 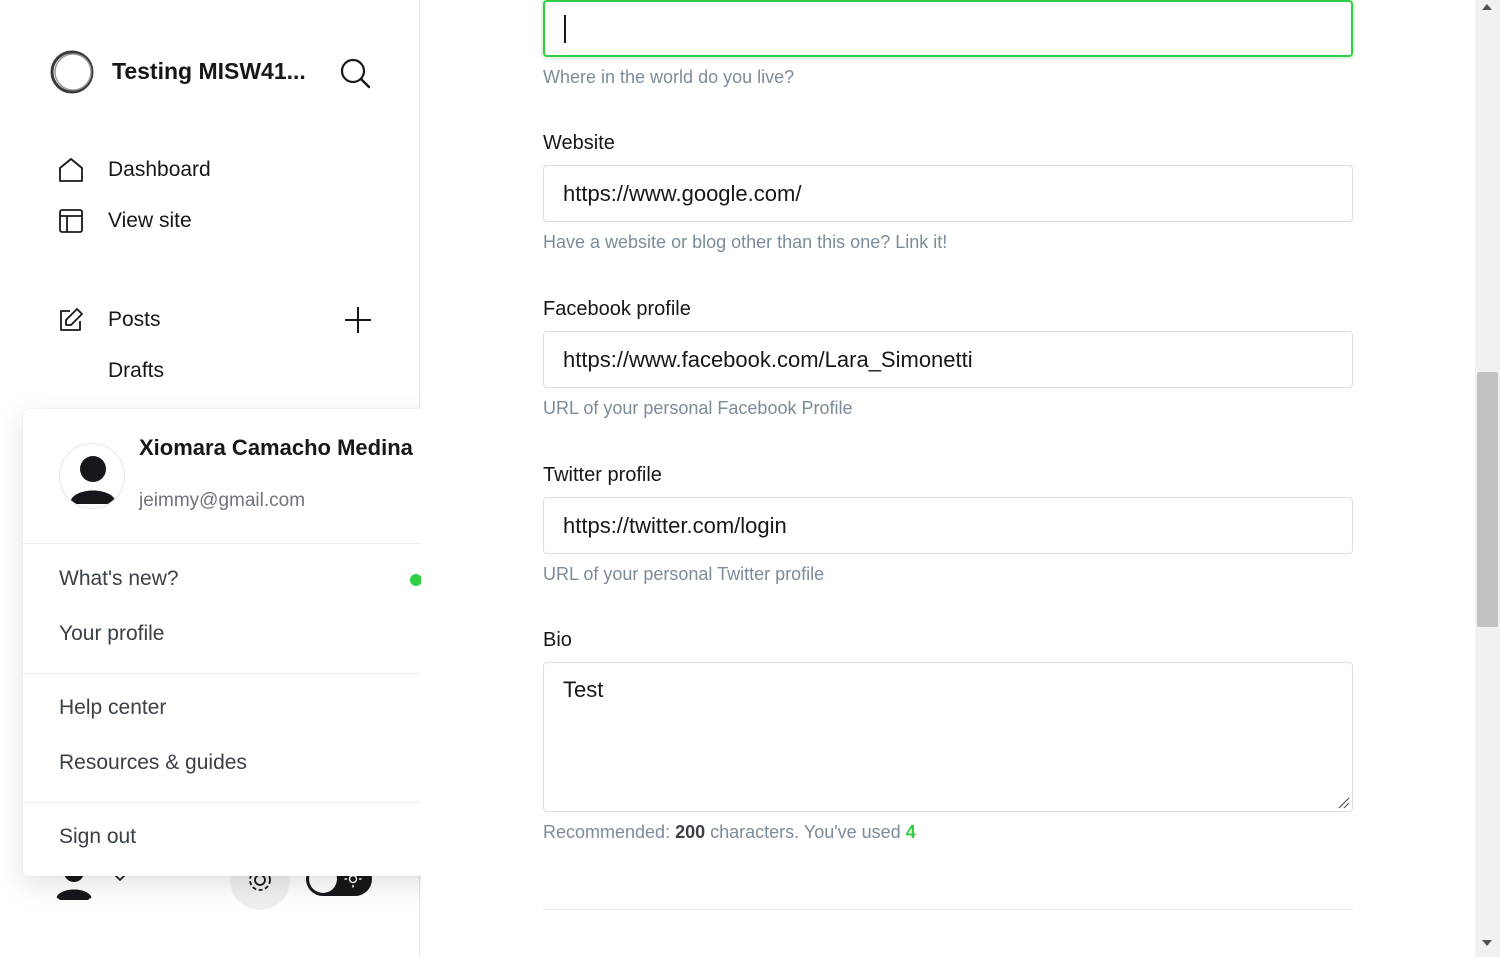 I want to click on plus-icon, so click(x=358, y=320).